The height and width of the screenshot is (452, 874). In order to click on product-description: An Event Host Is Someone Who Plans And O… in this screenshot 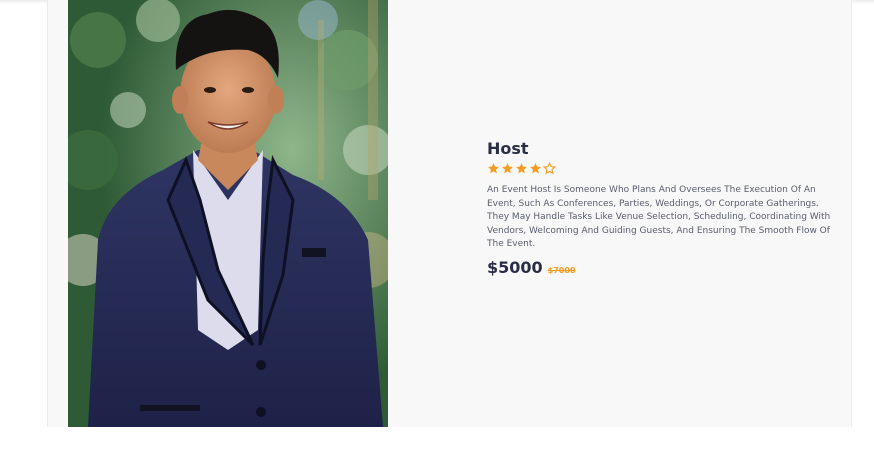, I will do `click(659, 217)`.